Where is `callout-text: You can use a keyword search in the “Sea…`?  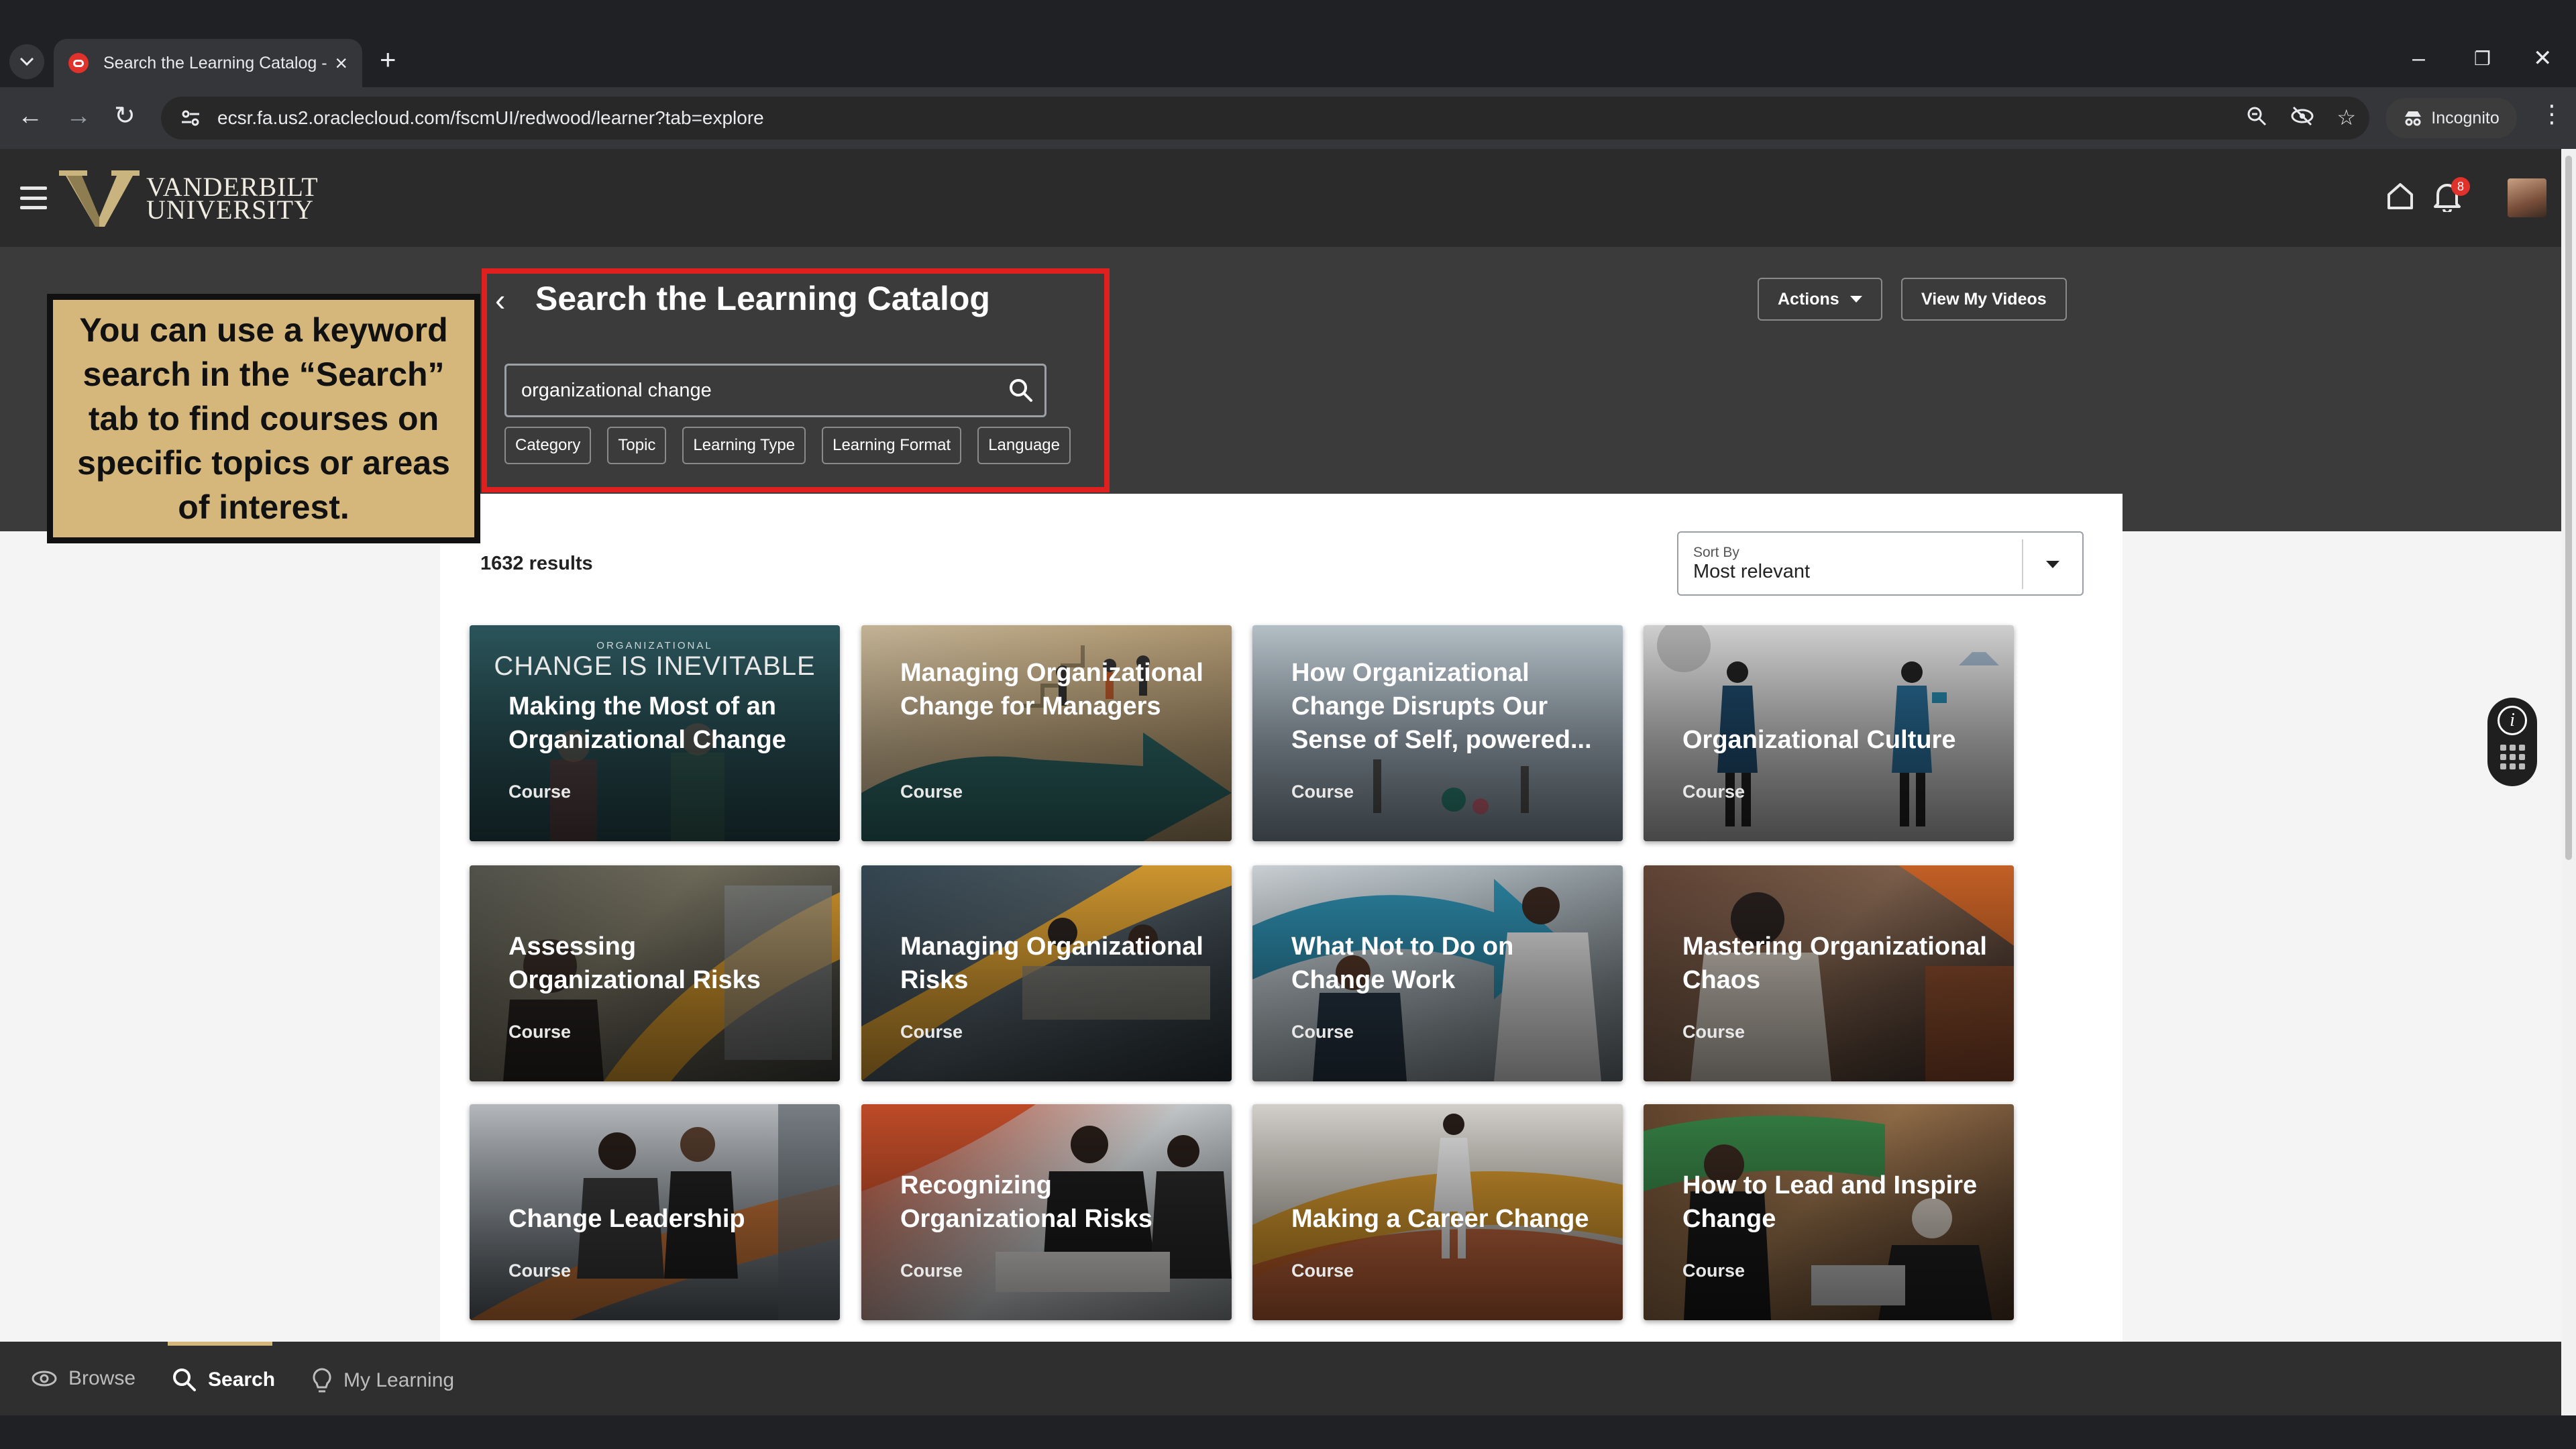 callout-text: You can use a keyword search in the “Sea… is located at coordinates (263, 418).